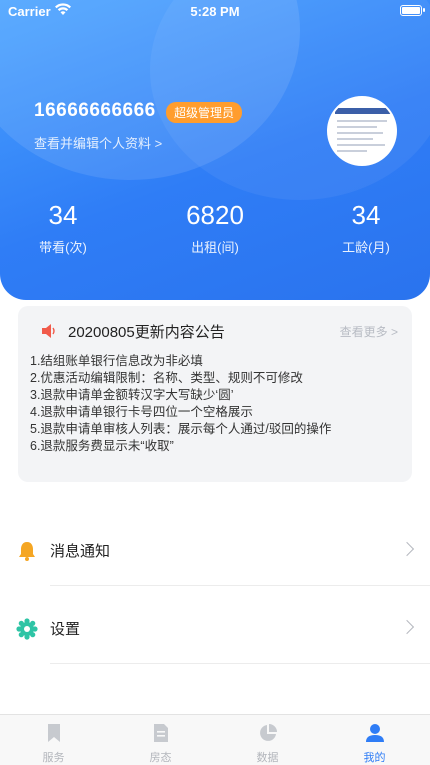 The image size is (430, 765). What do you see at coordinates (268, 732) in the screenshot?
I see `pie-chart-icon` at bounding box center [268, 732].